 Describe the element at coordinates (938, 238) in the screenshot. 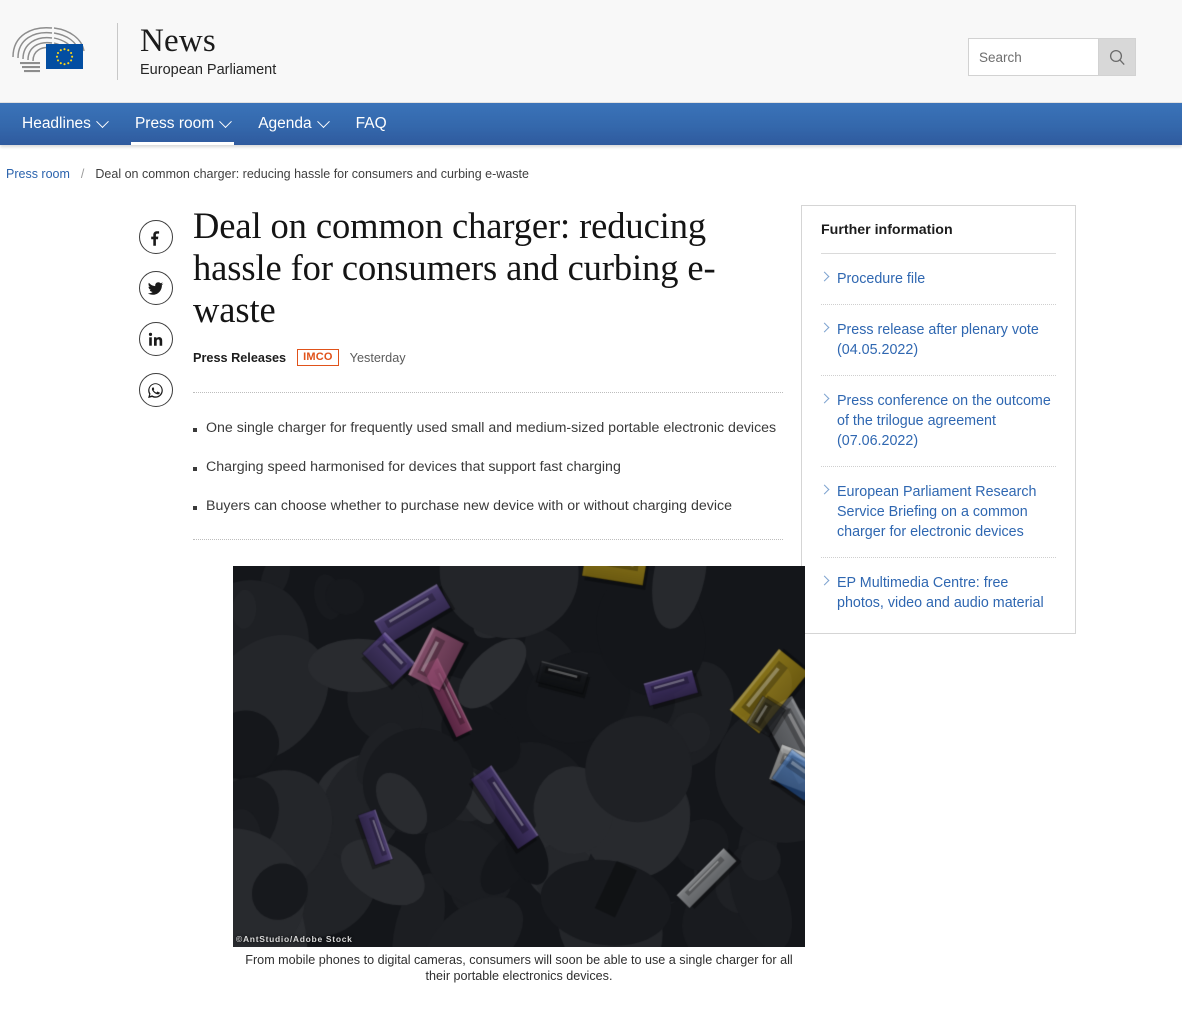

I see `sidebar-title: Further information` at that location.